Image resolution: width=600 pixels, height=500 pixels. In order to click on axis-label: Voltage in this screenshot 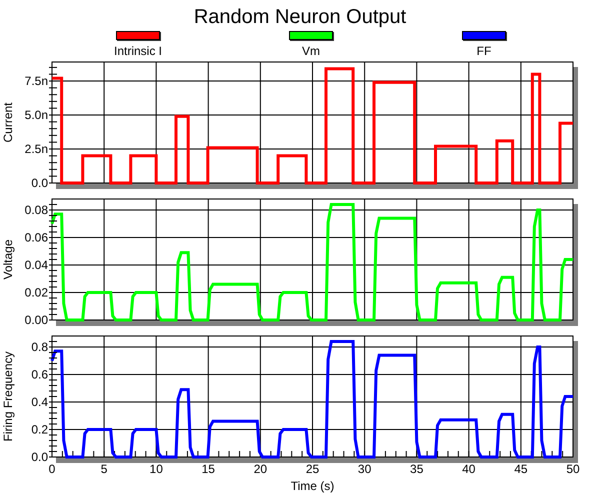, I will do `click(8, 259)`.